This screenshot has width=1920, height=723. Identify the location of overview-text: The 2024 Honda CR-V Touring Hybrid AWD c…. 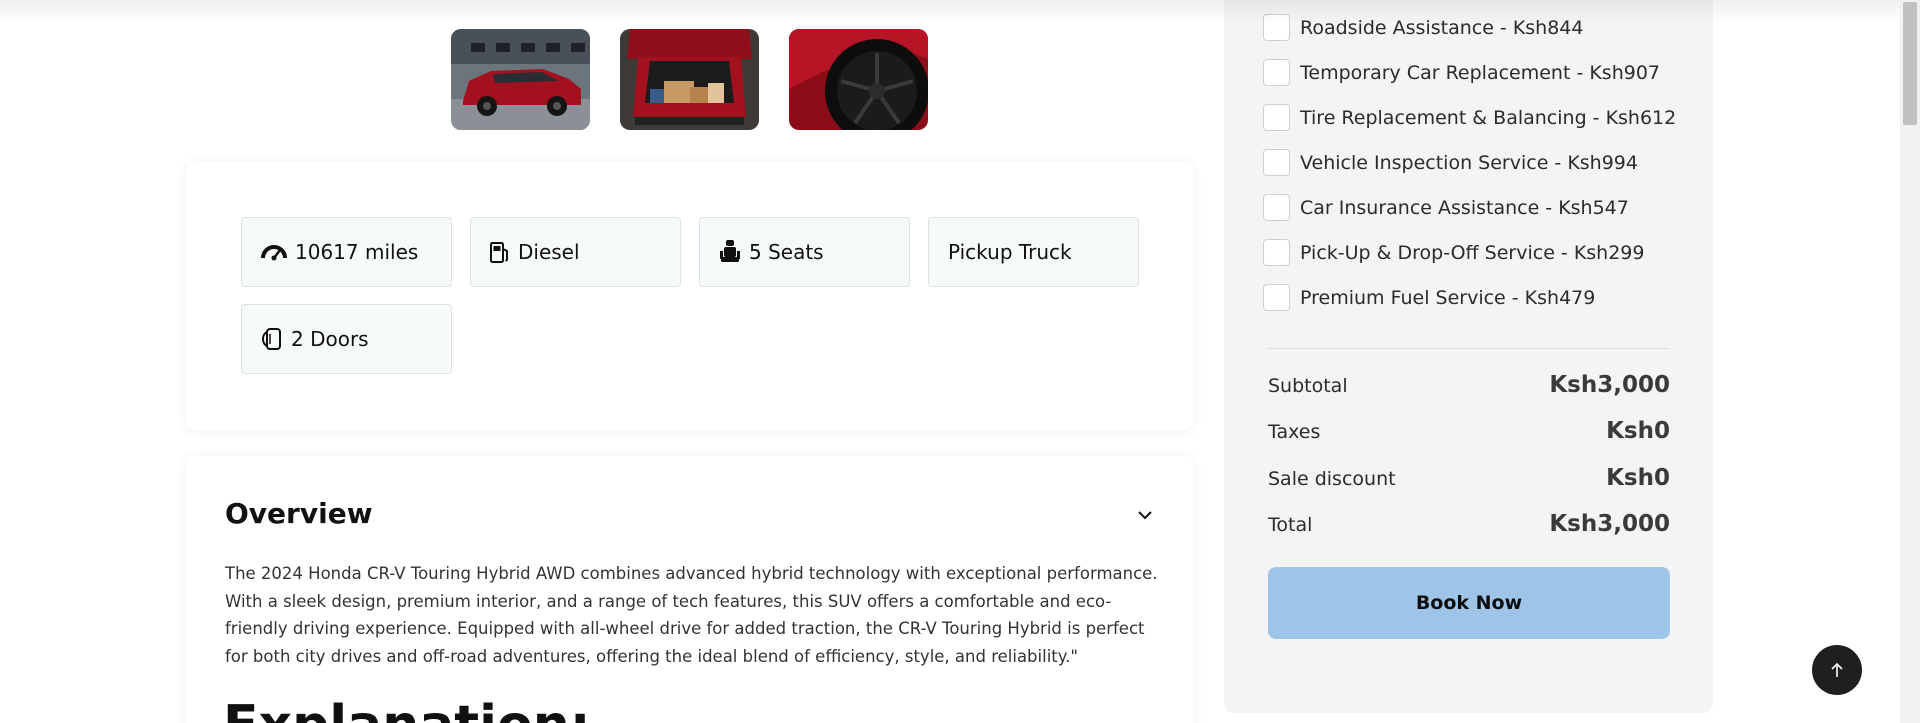
(691, 615).